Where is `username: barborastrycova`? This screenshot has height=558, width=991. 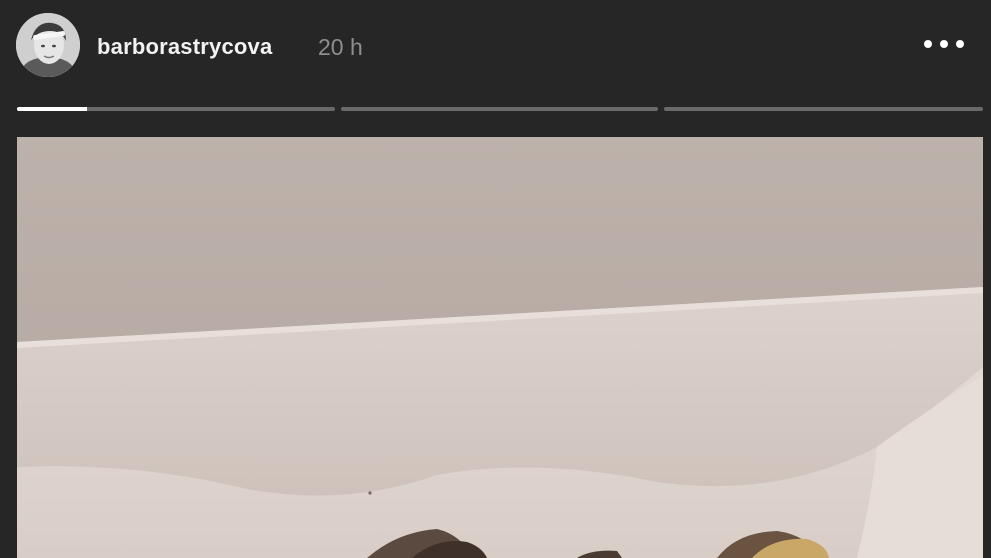 username: barborastrycova is located at coordinates (184, 47).